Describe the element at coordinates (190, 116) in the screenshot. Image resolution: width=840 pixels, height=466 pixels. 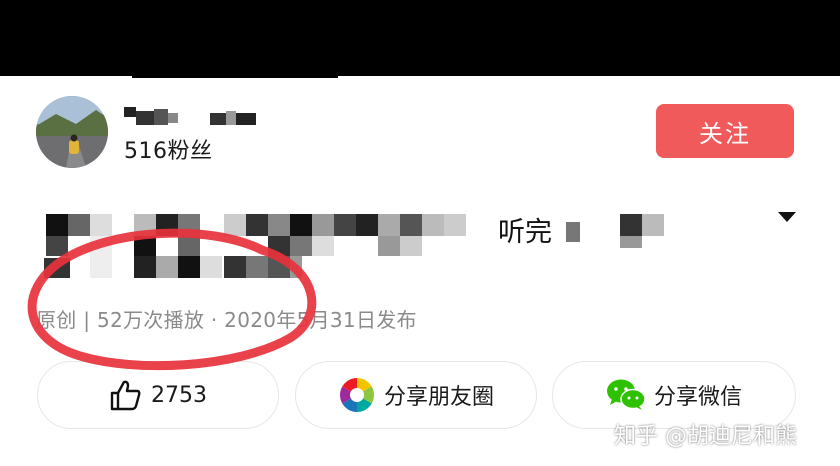
I see `username-redacted` at that location.